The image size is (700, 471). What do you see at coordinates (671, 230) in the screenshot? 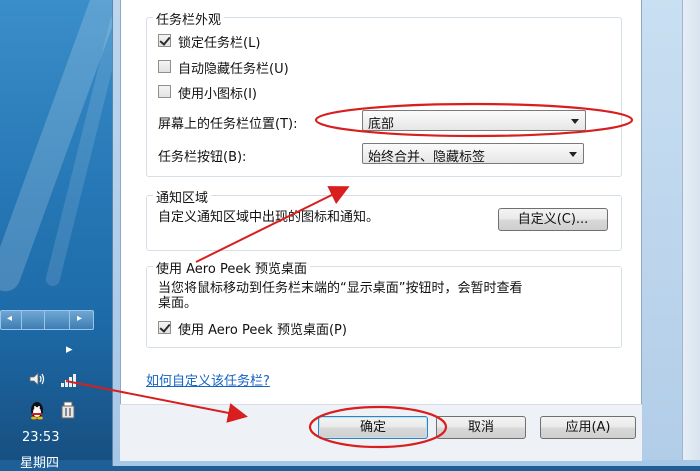
I see `background-window-edge` at bounding box center [671, 230].